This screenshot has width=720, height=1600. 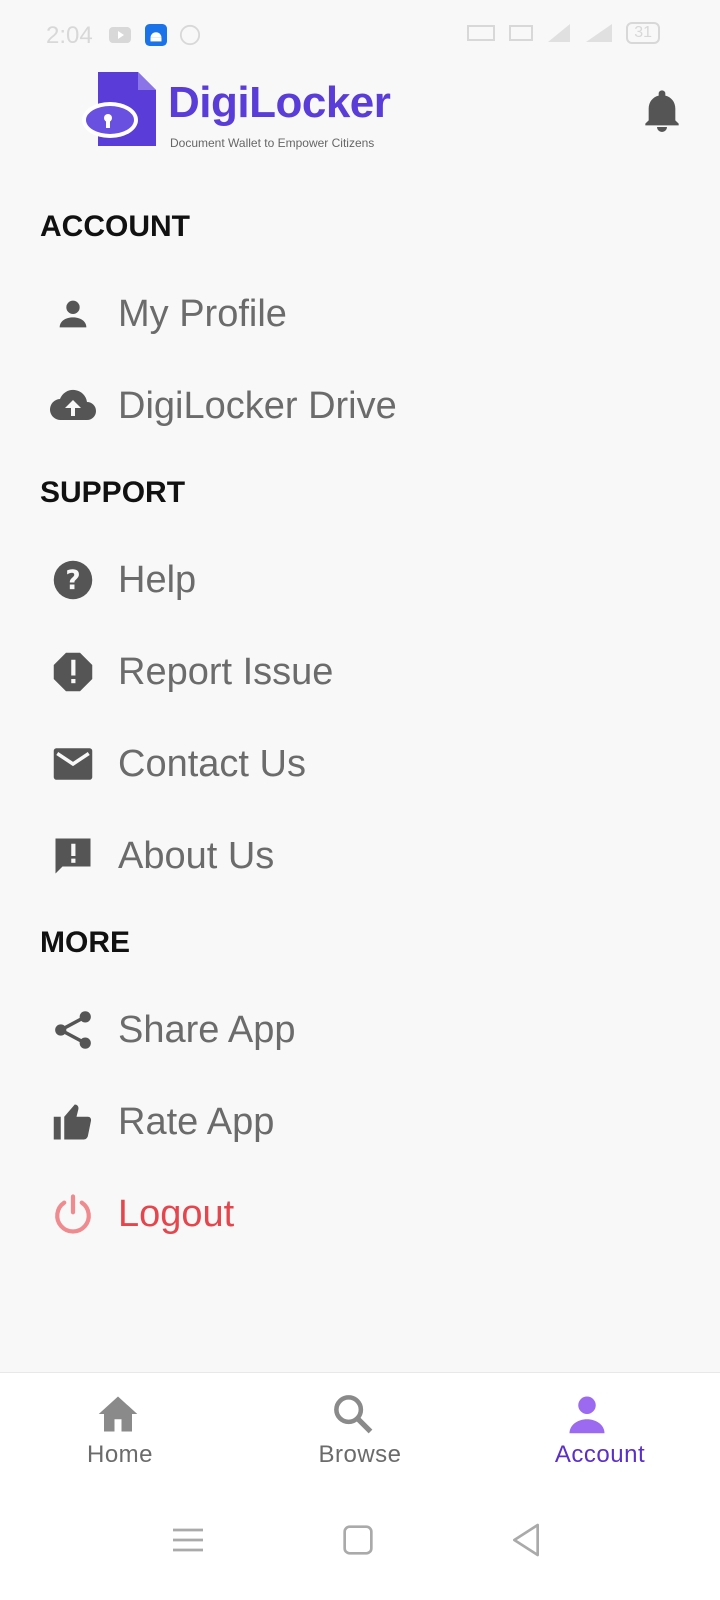 What do you see at coordinates (360, 856) in the screenshot?
I see `menu-item-about-us: About Us` at bounding box center [360, 856].